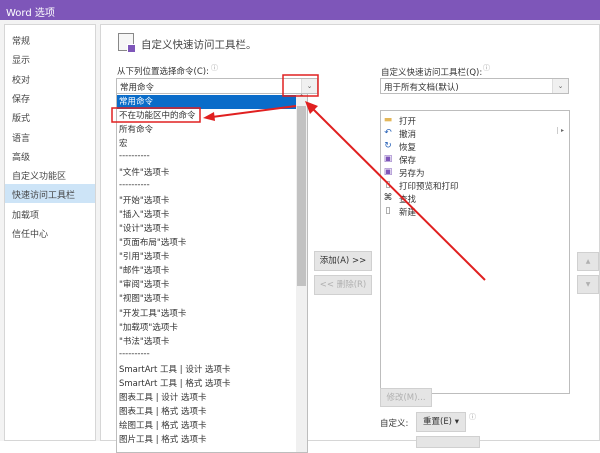  Describe the element at coordinates (300, 85) in the screenshot. I see `highlight-box-dropdown` at that location.